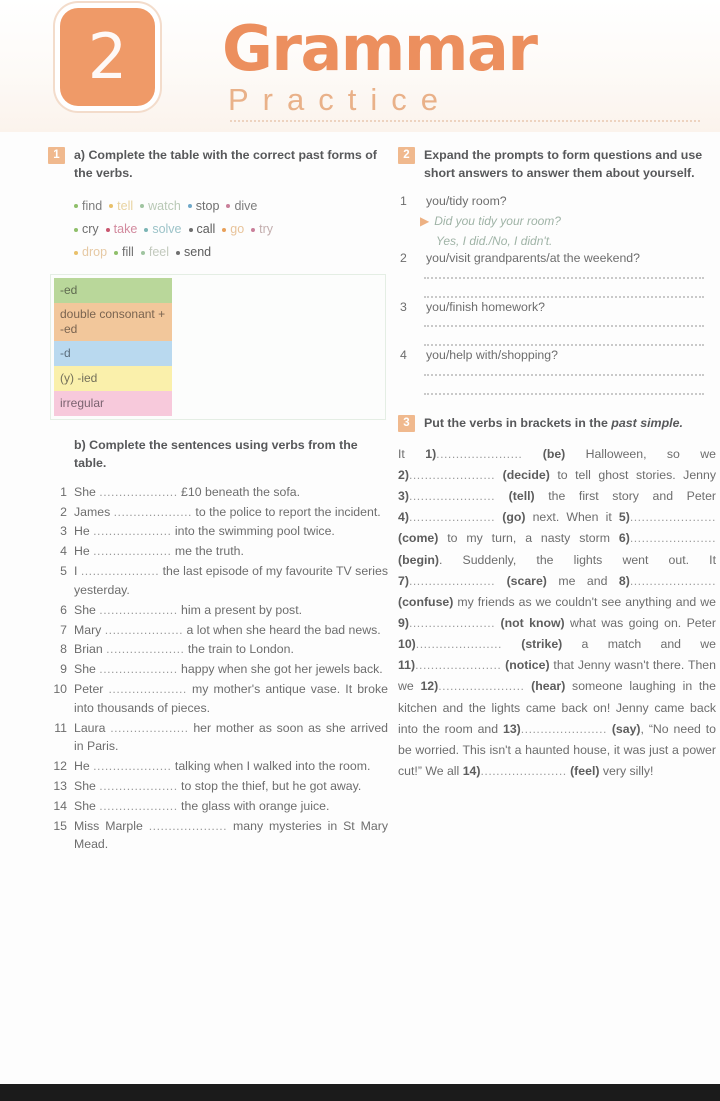 This screenshot has width=720, height=1101. What do you see at coordinates (113, 291) in the screenshot?
I see `table-row-label: -ed` at bounding box center [113, 291].